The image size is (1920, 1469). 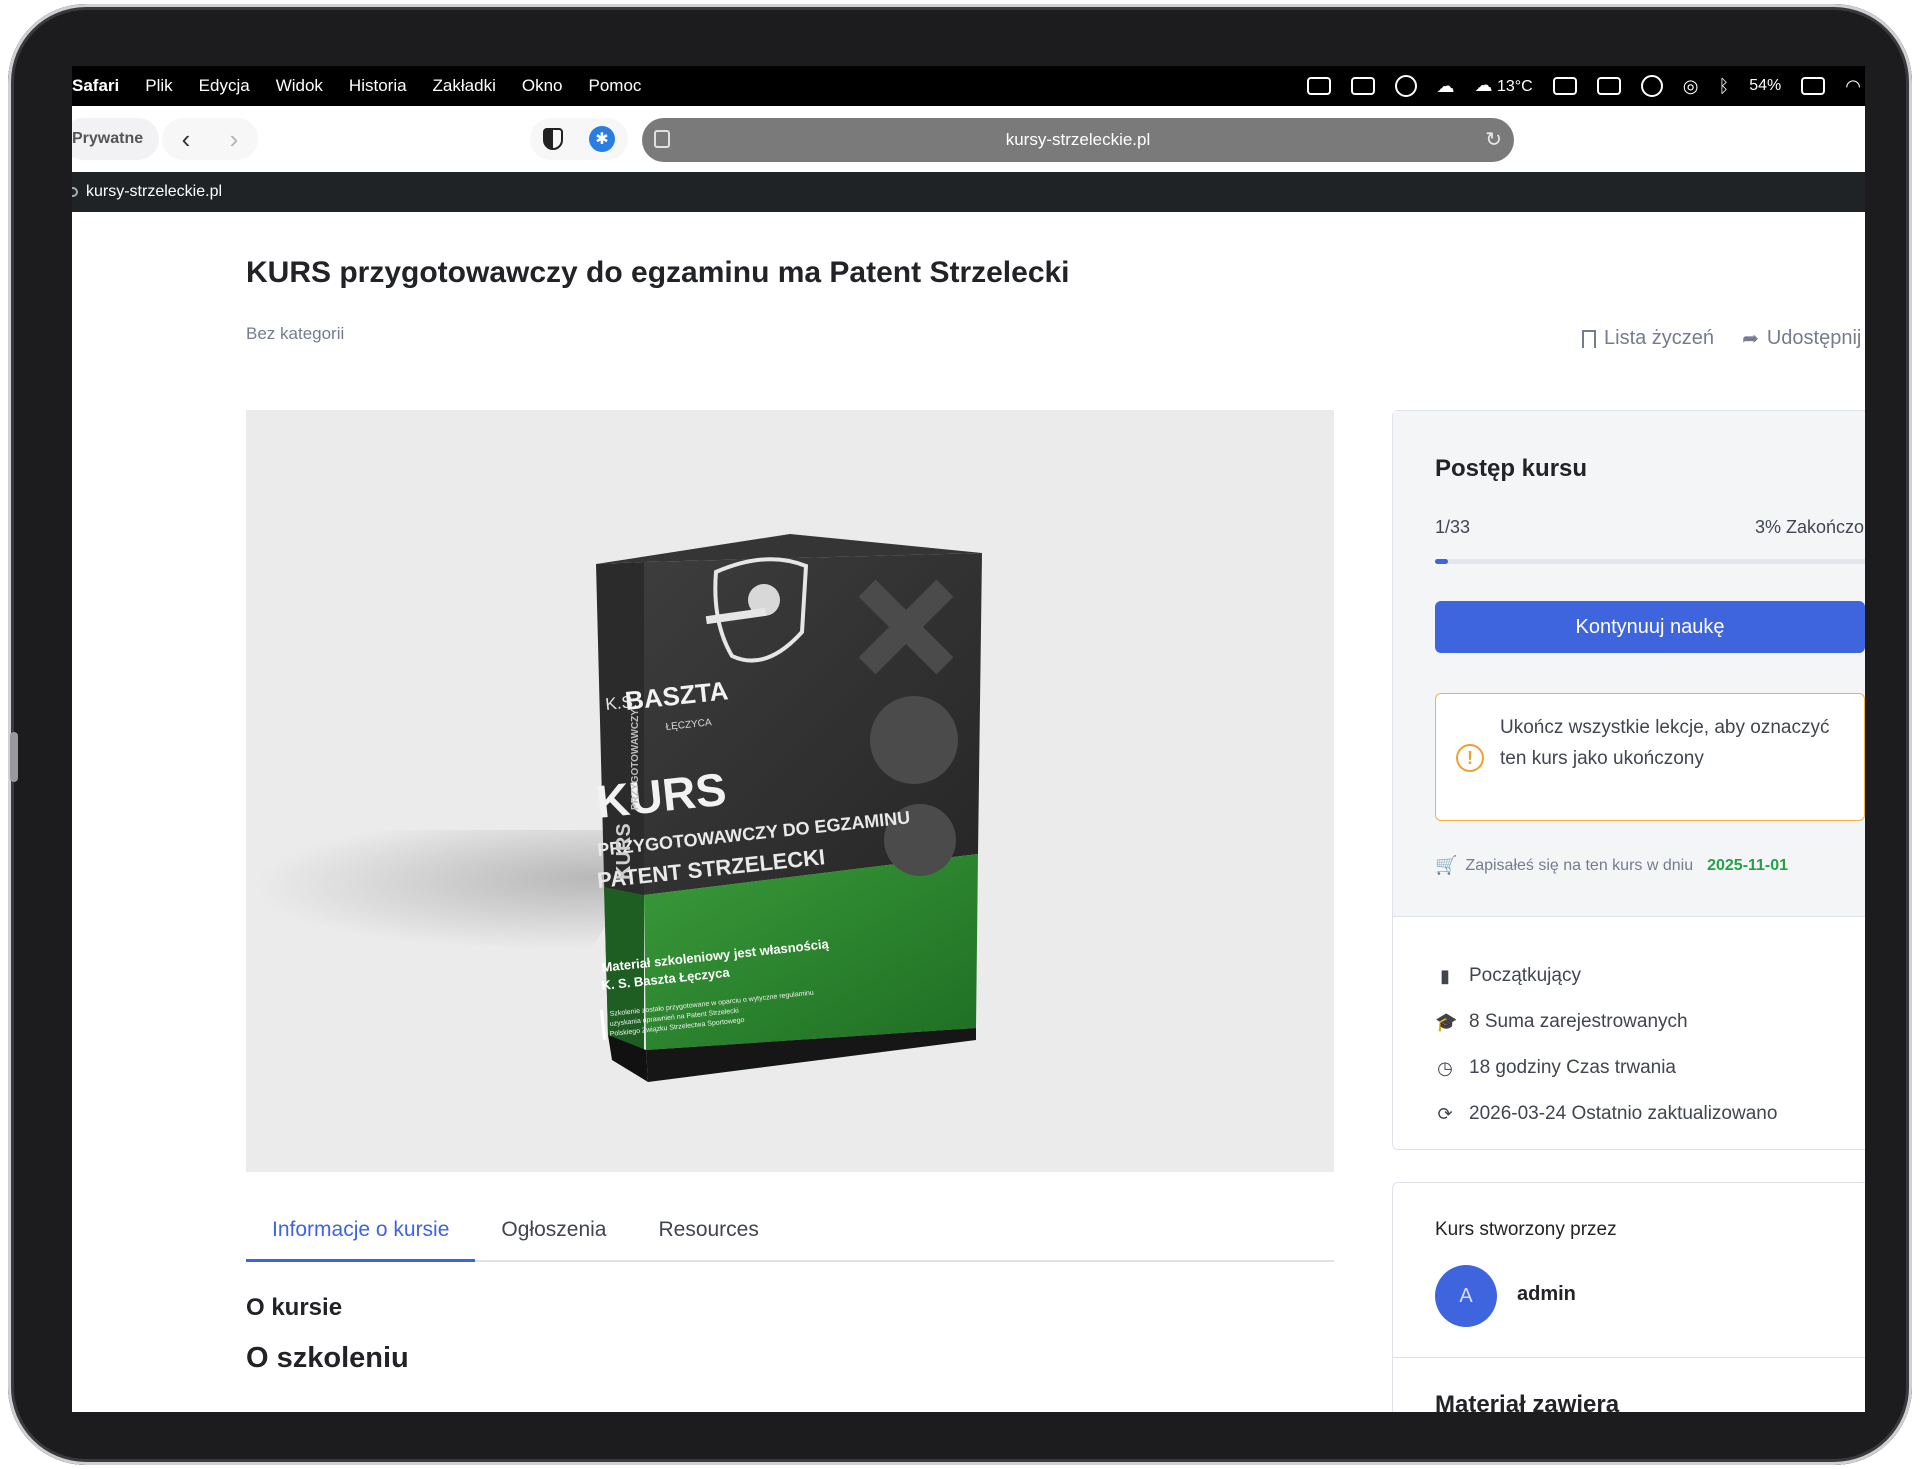 I want to click on weather-widget: ☁ 13°C, so click(x=1504, y=86).